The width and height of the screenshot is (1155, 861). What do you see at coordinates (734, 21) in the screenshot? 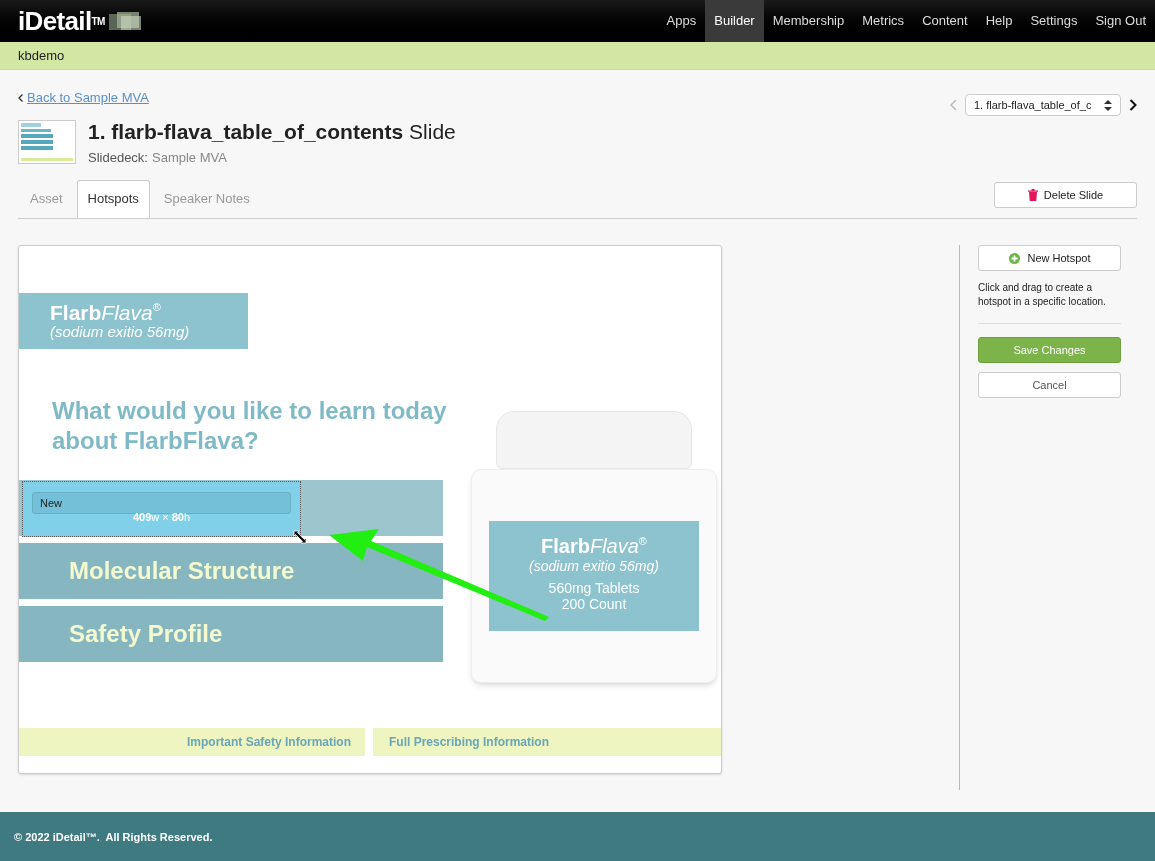
I see `nav-link: Builder` at bounding box center [734, 21].